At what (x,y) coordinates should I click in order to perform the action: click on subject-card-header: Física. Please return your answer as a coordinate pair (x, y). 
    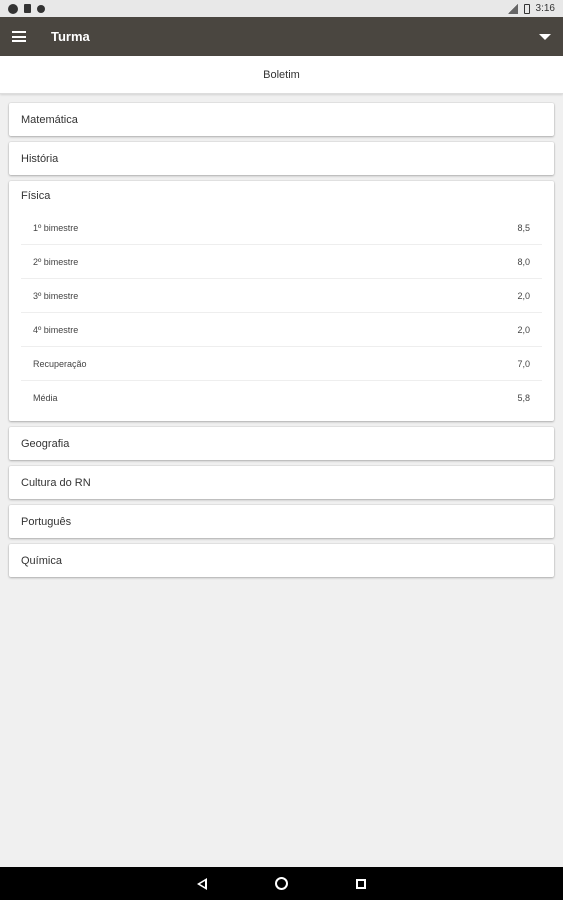
    Looking at the image, I should click on (281, 196).